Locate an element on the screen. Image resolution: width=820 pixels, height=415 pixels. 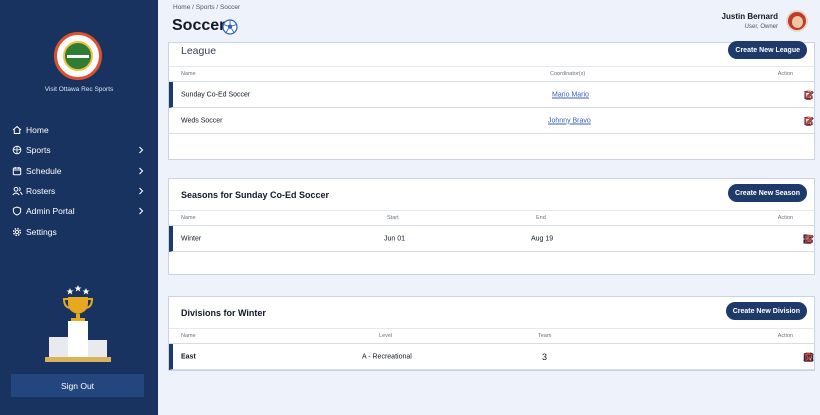
column-header-end: End is located at coordinates (541, 218).